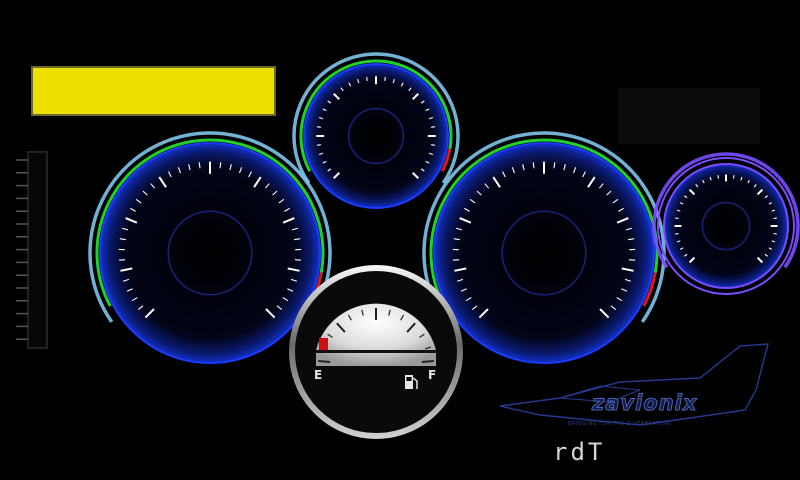  Describe the element at coordinates (37, 250) in the screenshot. I see `level-meter-frame` at that location.